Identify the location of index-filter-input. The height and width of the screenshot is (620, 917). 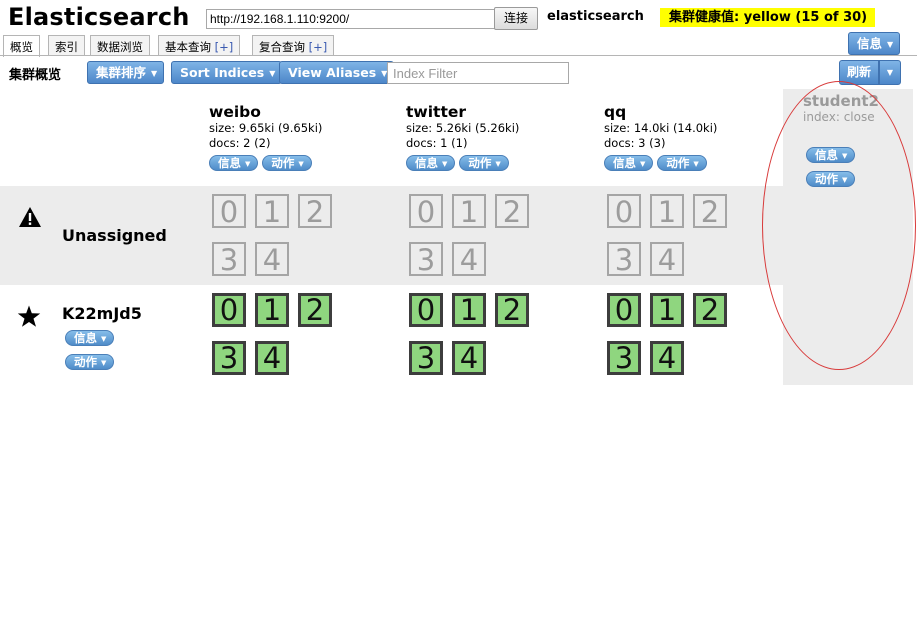
(478, 73).